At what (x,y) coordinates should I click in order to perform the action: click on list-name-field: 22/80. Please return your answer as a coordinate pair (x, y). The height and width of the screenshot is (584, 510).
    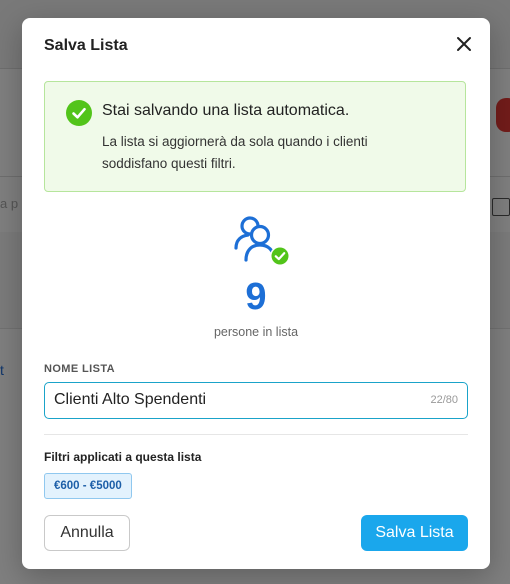
    Looking at the image, I should click on (256, 400).